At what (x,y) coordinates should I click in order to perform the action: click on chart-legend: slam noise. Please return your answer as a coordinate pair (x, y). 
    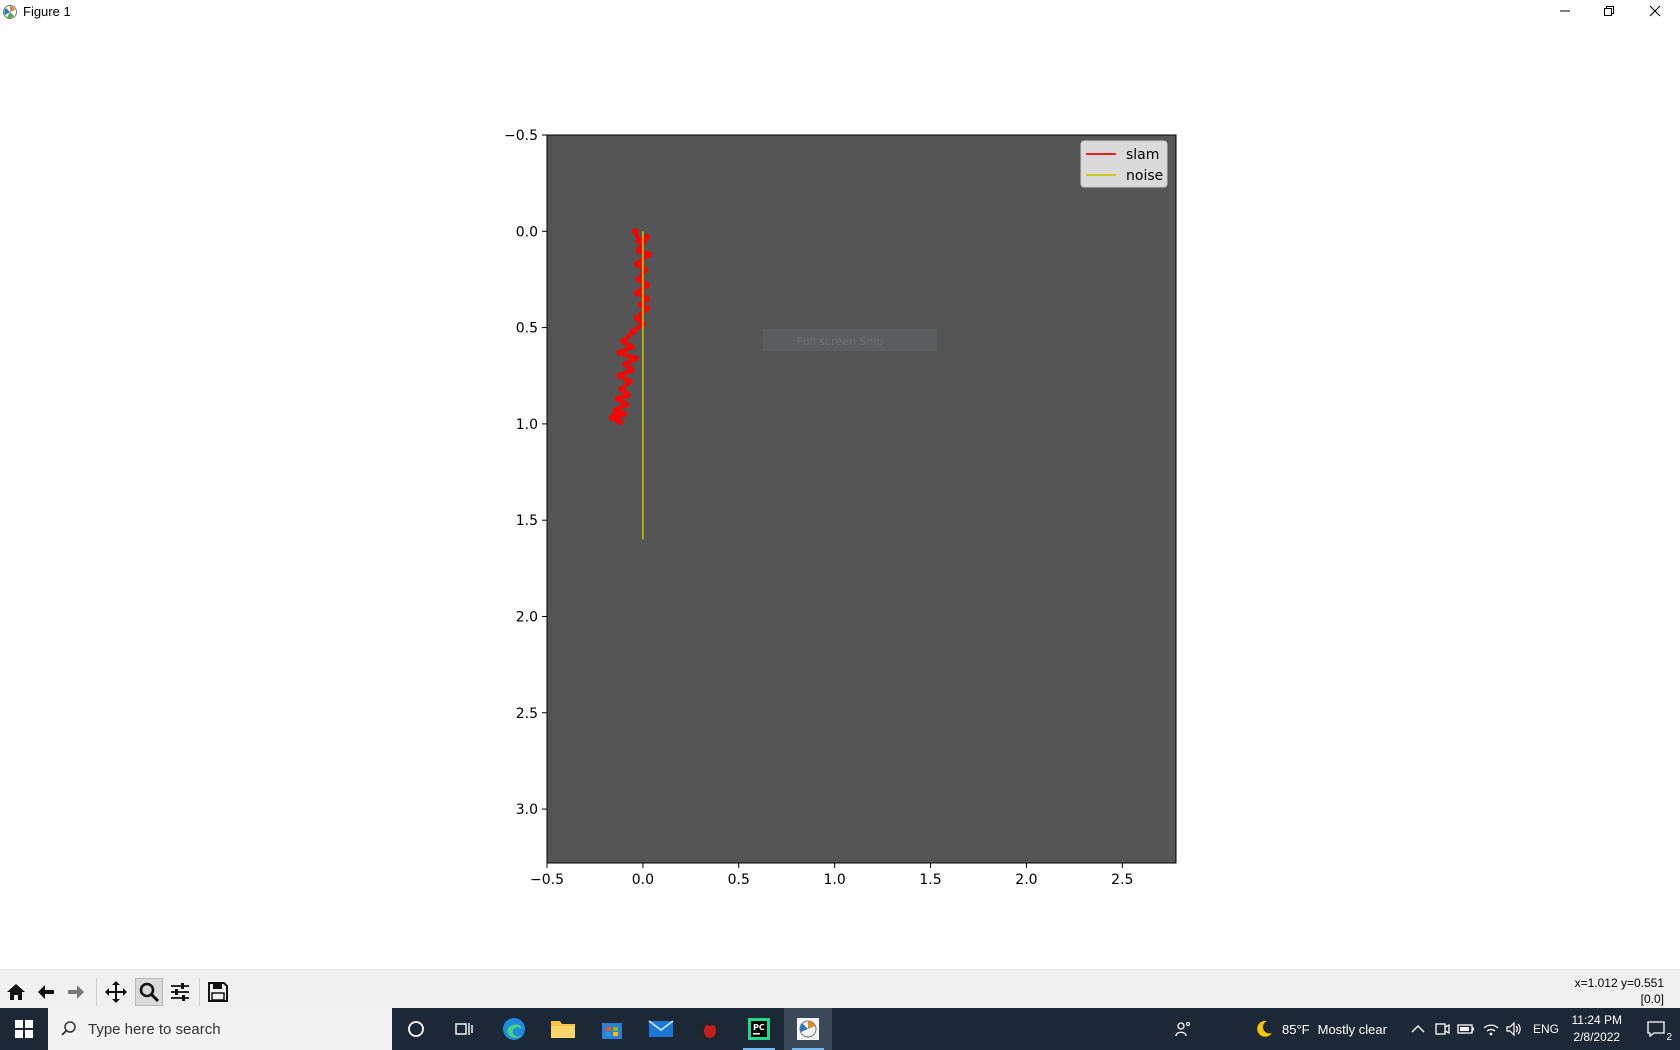
    Looking at the image, I should click on (1124, 164).